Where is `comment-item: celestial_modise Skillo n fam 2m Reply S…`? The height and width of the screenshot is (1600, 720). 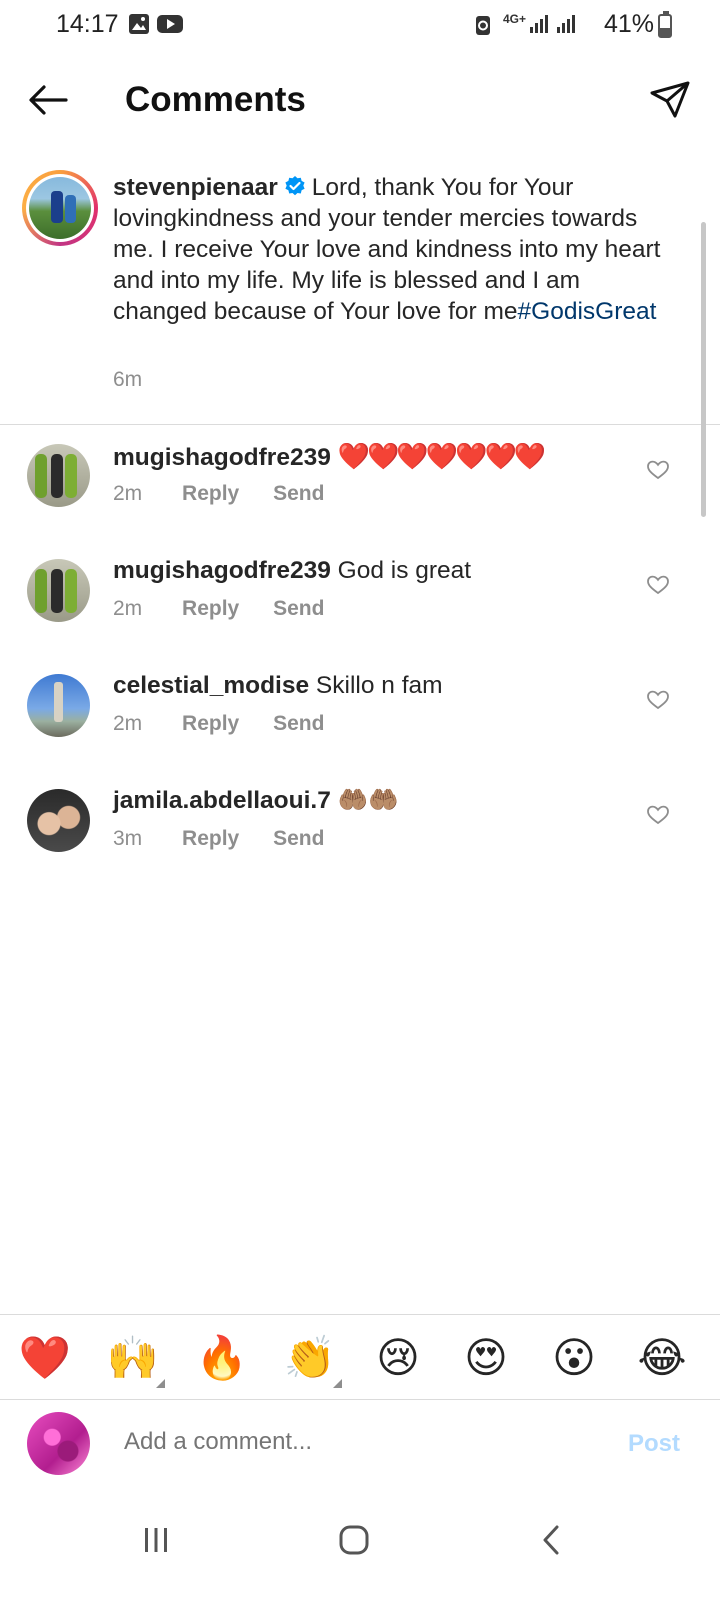 comment-item: celestial_modise Skillo n fam 2m Reply S… is located at coordinates (360, 720).